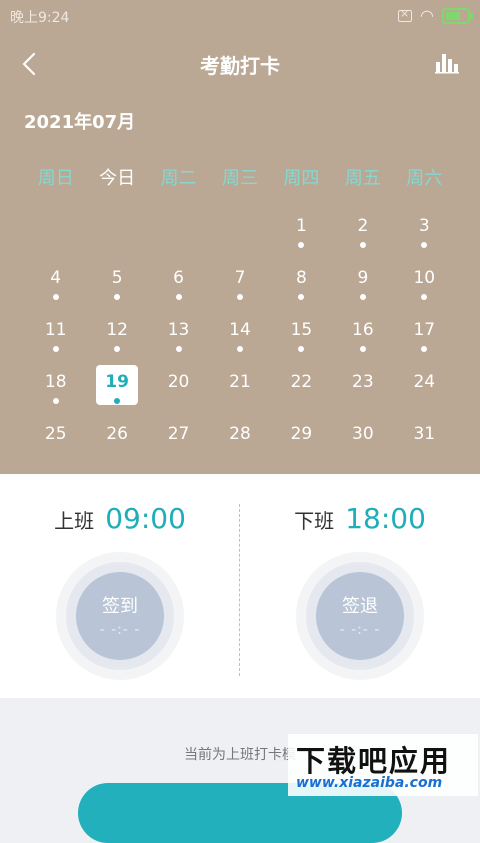  What do you see at coordinates (362, 288) in the screenshot?
I see `calendar-day: 9` at bounding box center [362, 288].